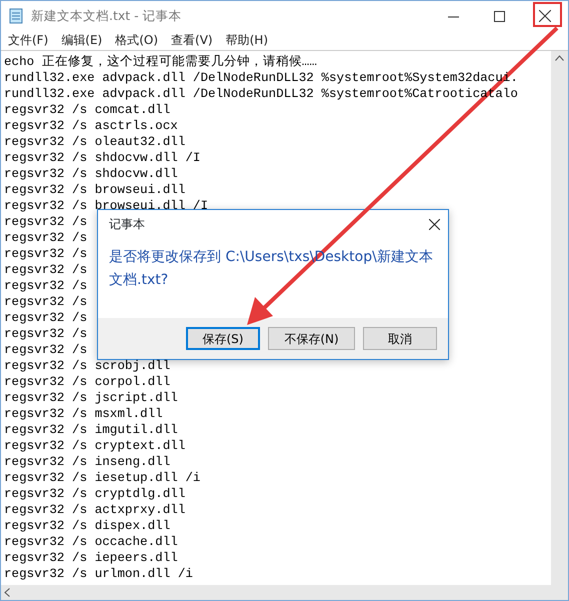 Image resolution: width=569 pixels, height=601 pixels. I want to click on menu-item: 格式(O), so click(138, 40).